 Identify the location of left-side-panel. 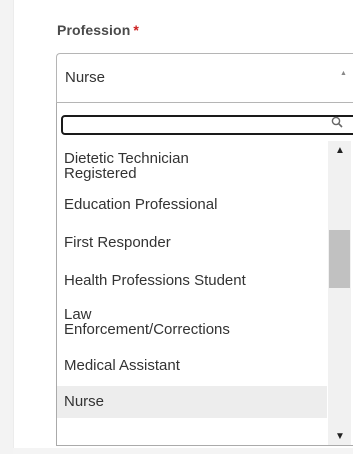
(7, 227).